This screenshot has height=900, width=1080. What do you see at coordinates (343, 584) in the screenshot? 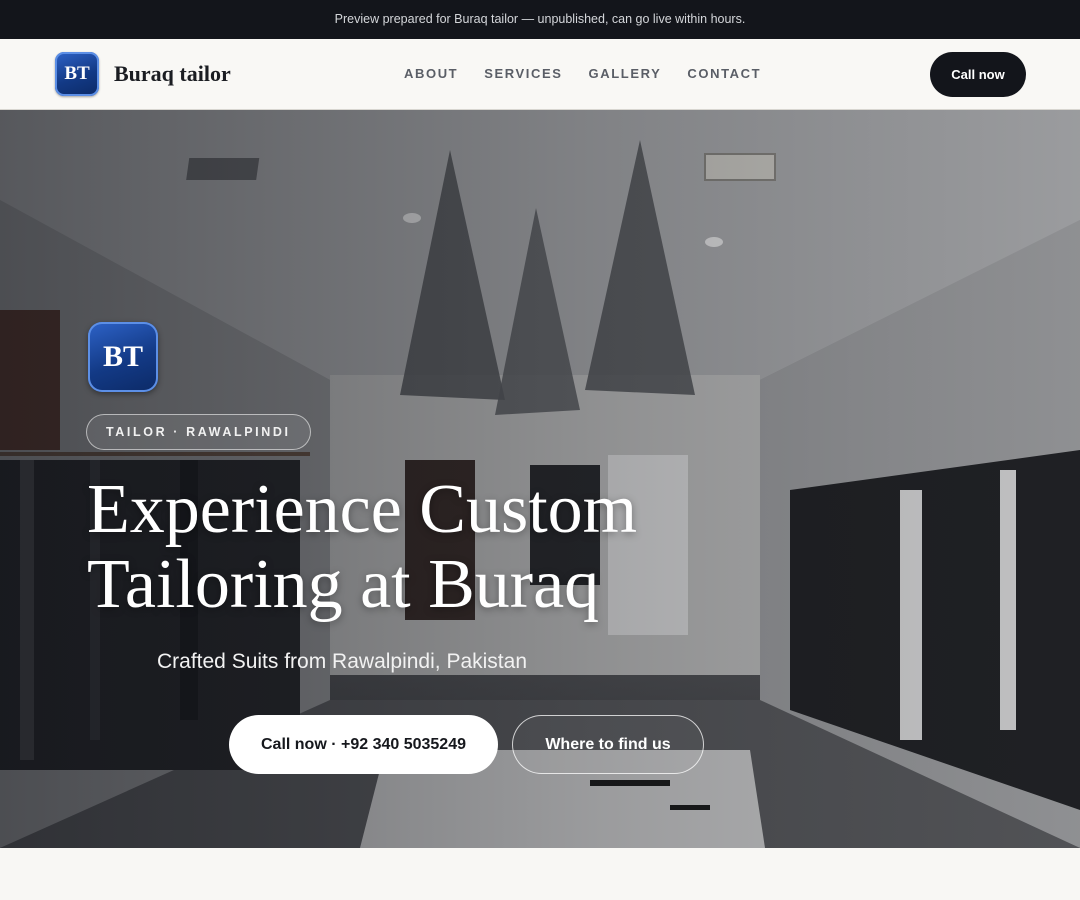
I see `hero-headline-line2: Tailoring at Buraq` at bounding box center [343, 584].